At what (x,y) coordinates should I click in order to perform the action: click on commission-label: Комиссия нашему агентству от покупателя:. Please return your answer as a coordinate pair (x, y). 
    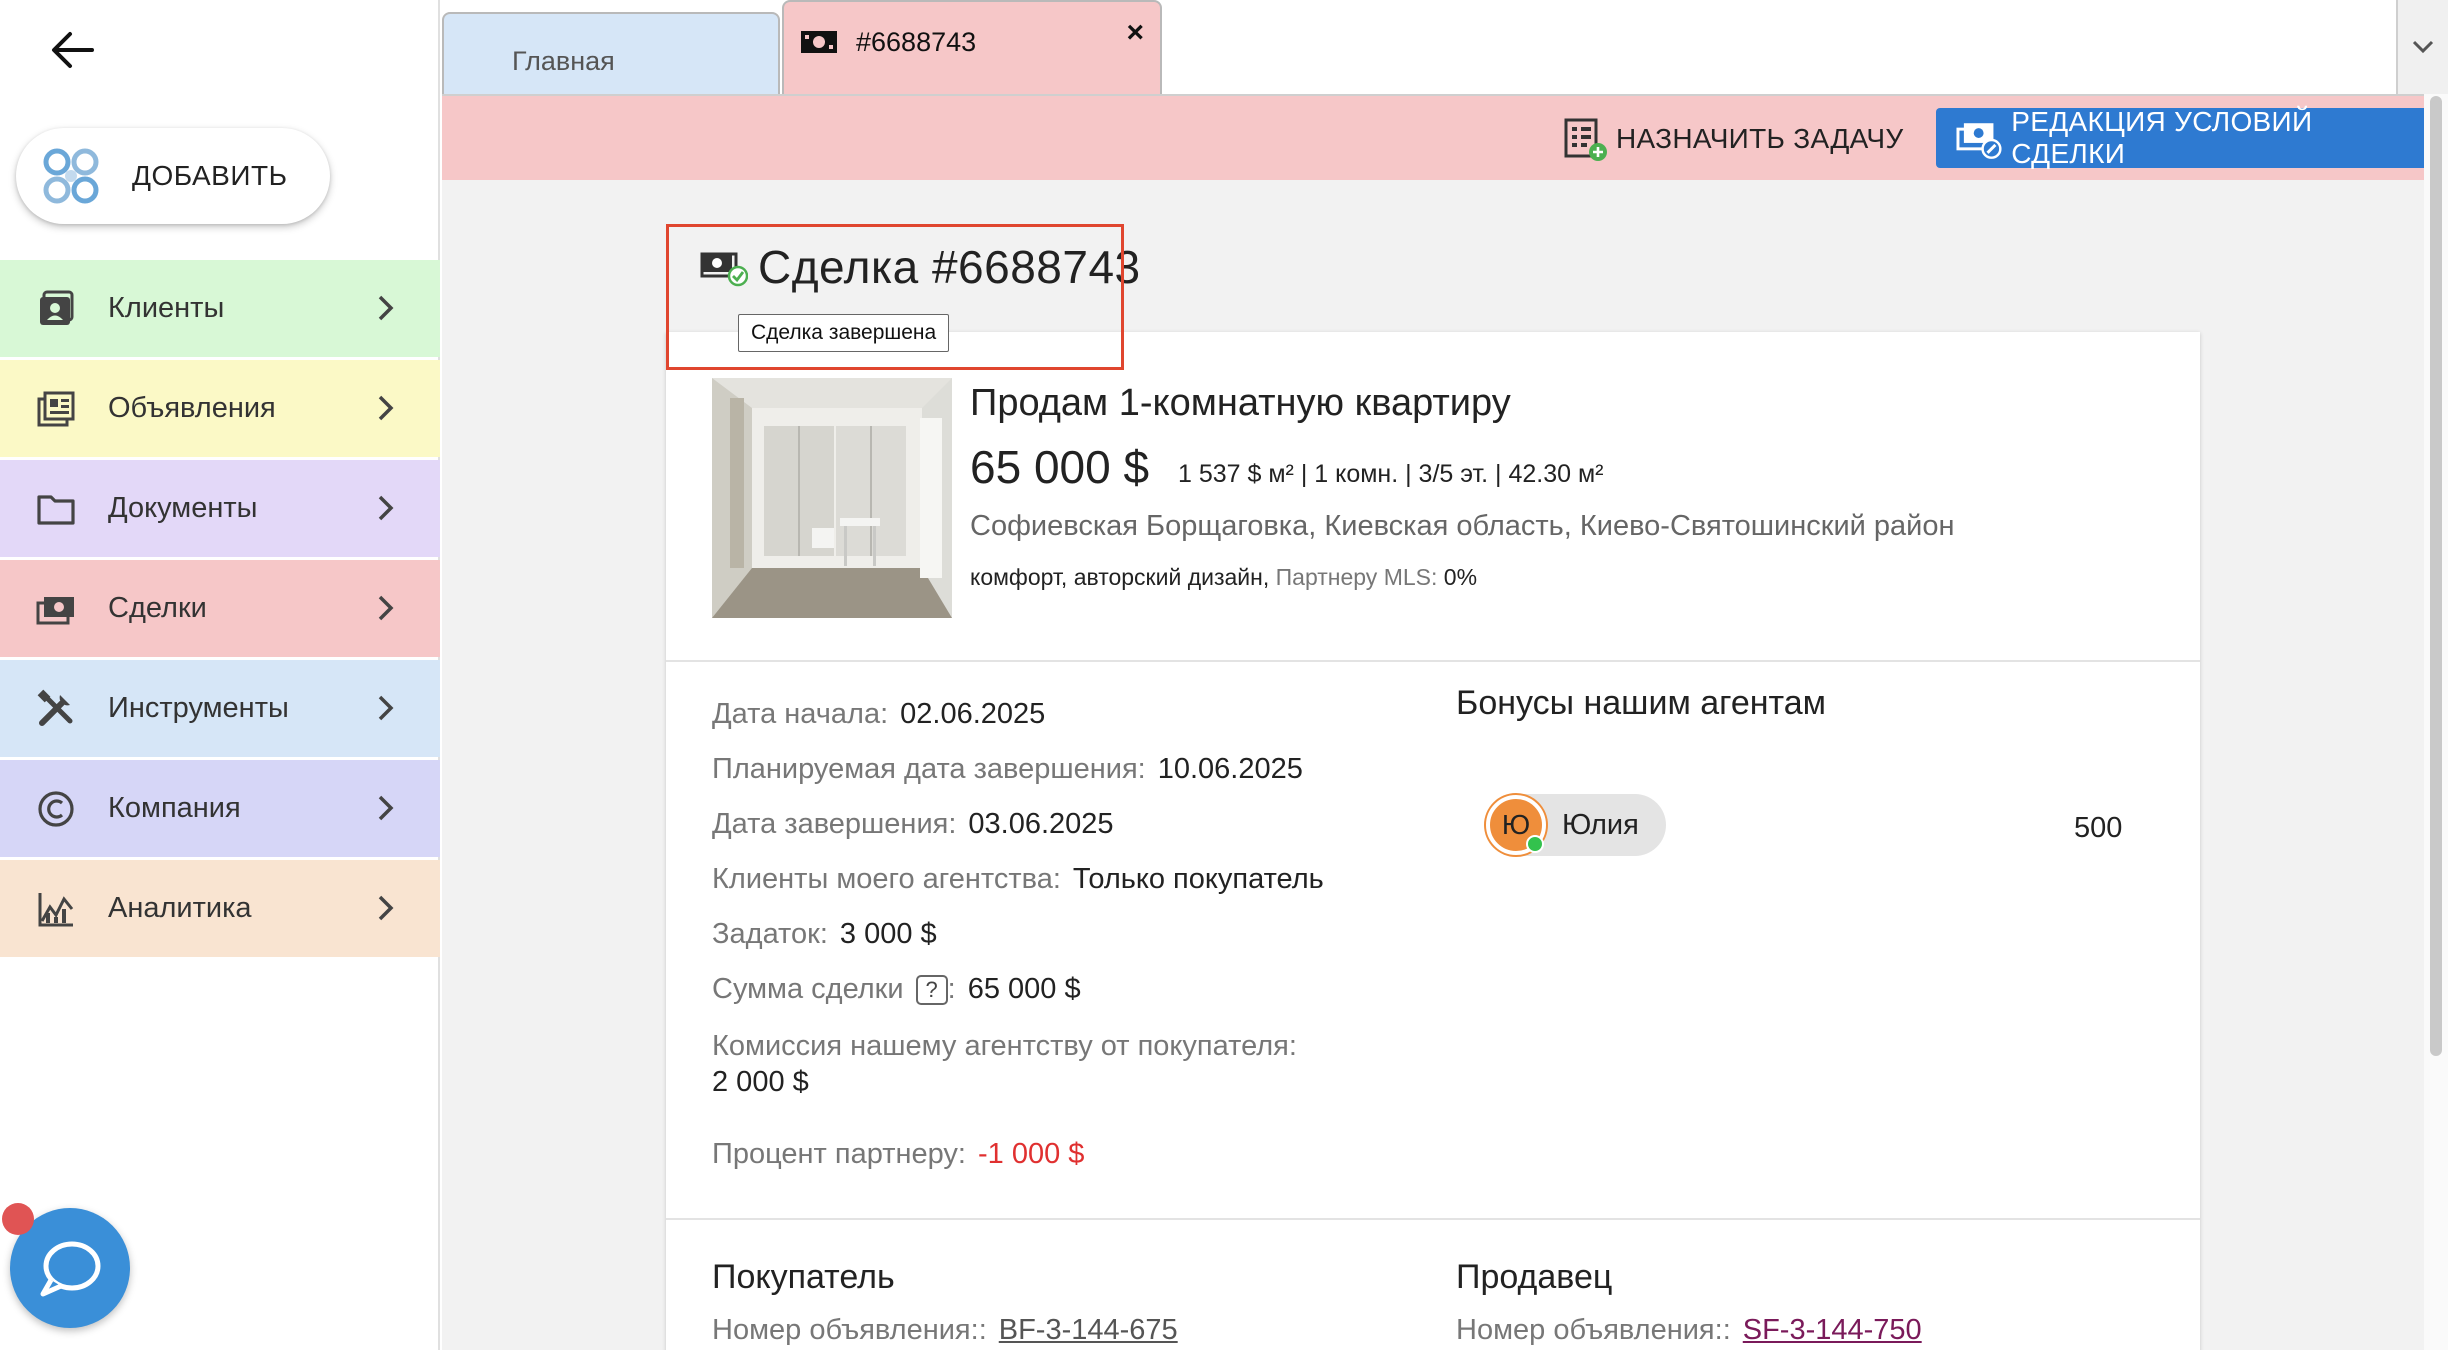
    Looking at the image, I should click on (1004, 1046).